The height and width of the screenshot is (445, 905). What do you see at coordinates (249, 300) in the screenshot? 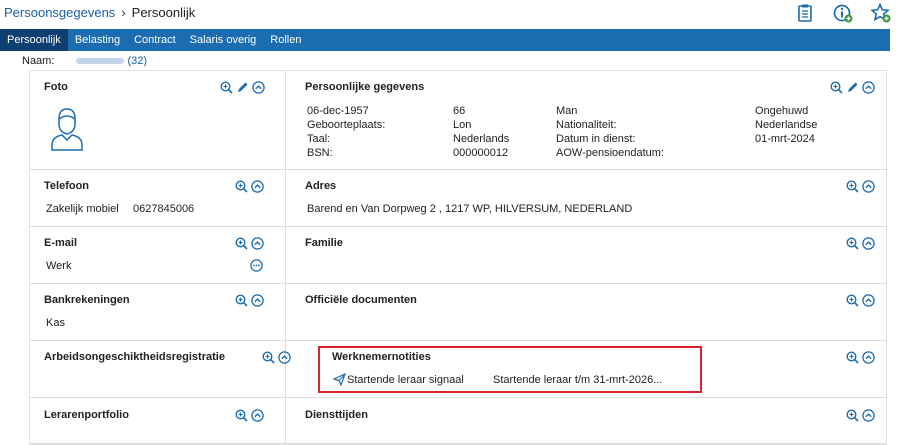
I see `bank-actions` at bounding box center [249, 300].